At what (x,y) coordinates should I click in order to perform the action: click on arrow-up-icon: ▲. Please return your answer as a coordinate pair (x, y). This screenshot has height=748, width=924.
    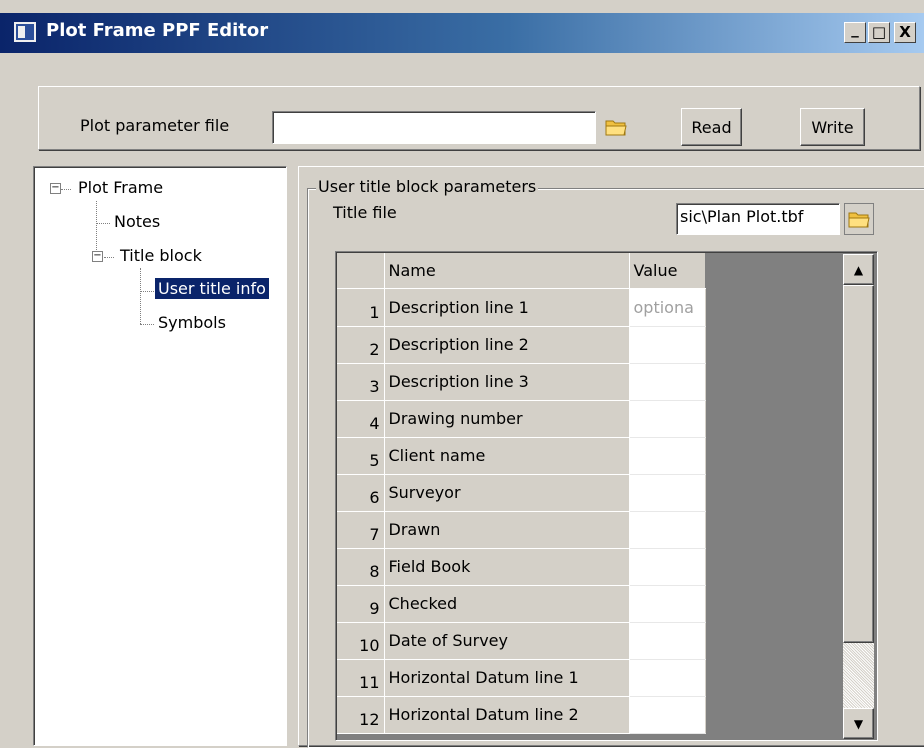
    Looking at the image, I should click on (858, 269).